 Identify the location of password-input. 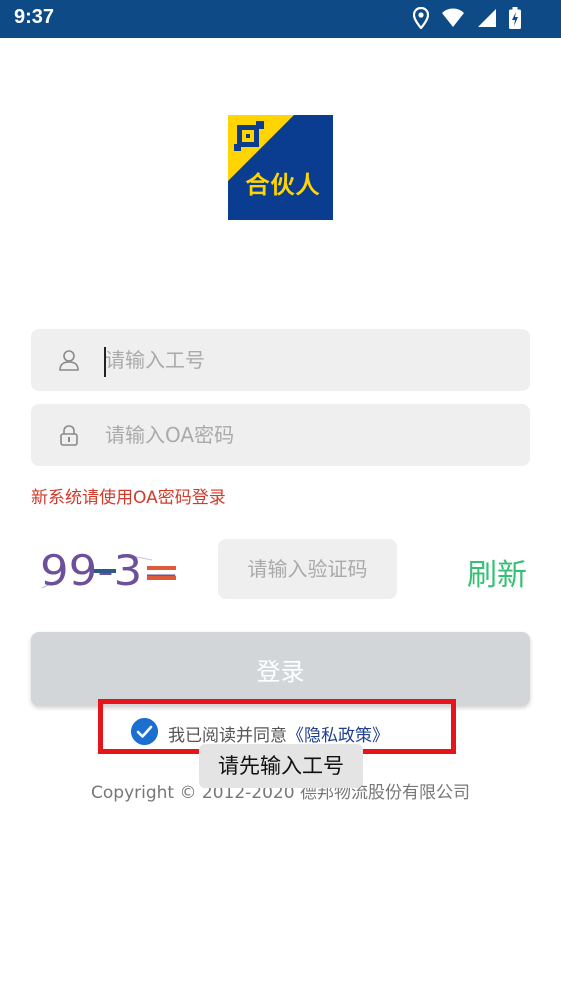
(305, 435).